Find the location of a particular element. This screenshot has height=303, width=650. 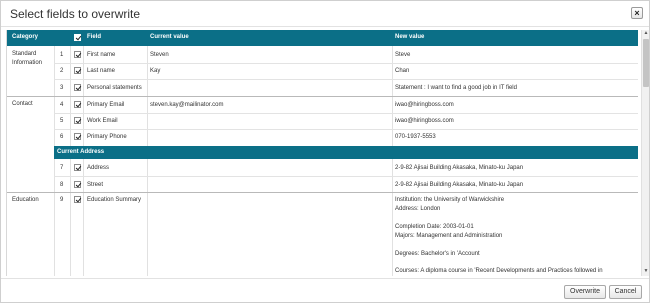

dialog-title: Select fields to overwrite is located at coordinates (75, 14).